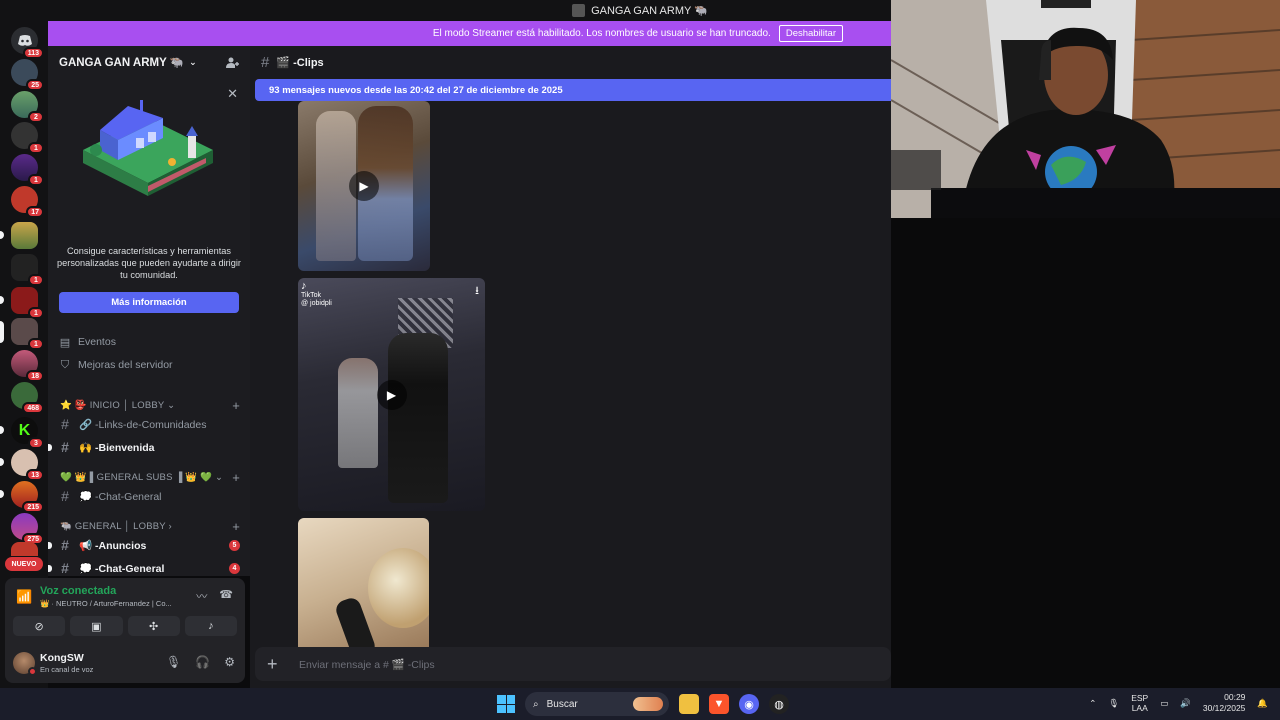 The height and width of the screenshot is (720, 1280). I want to click on video-attachment: ♪ TikTok @ jobidpli ⭳ ▶, so click(391, 394).